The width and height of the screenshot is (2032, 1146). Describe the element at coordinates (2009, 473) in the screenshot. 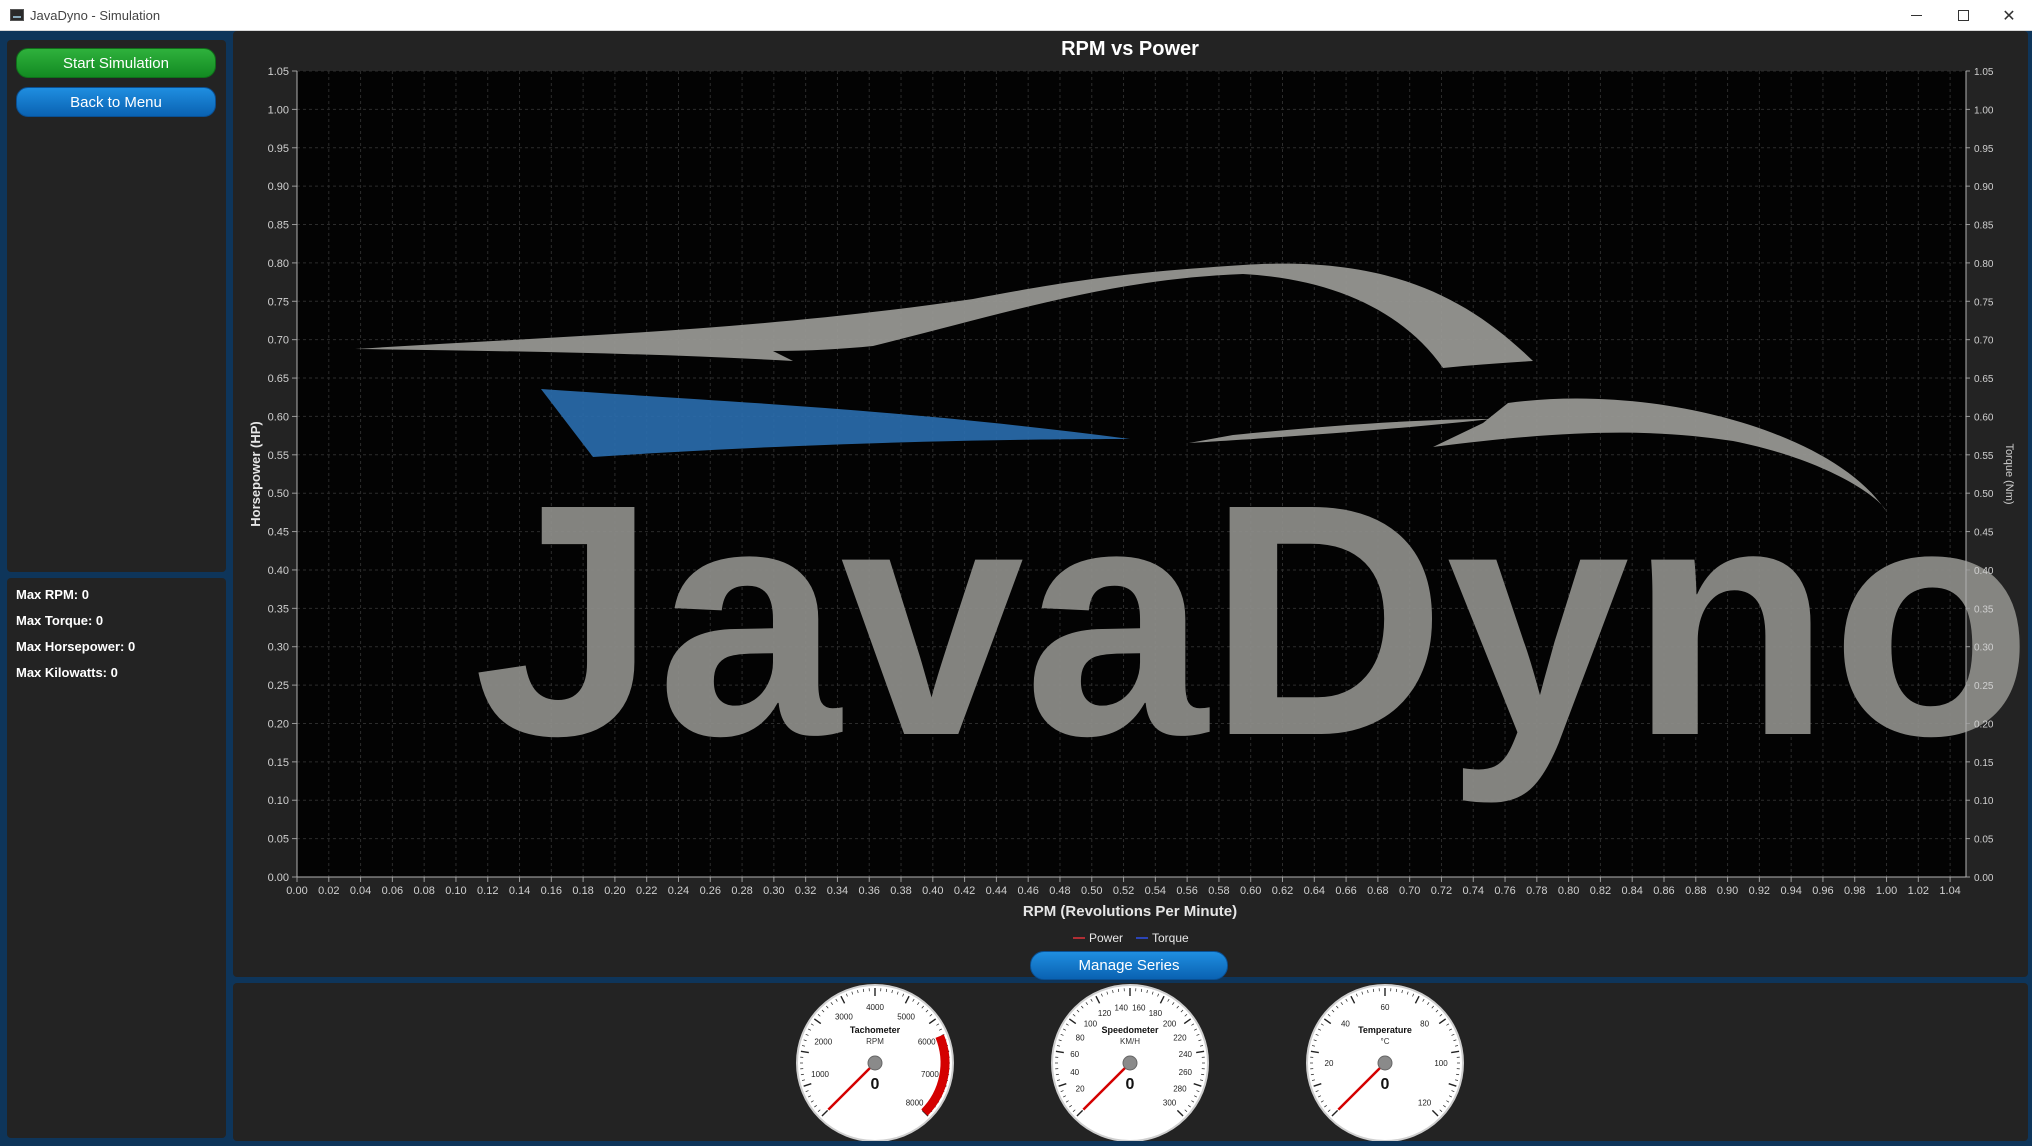

I see `y2-axis-label: Torque (Nm)` at that location.